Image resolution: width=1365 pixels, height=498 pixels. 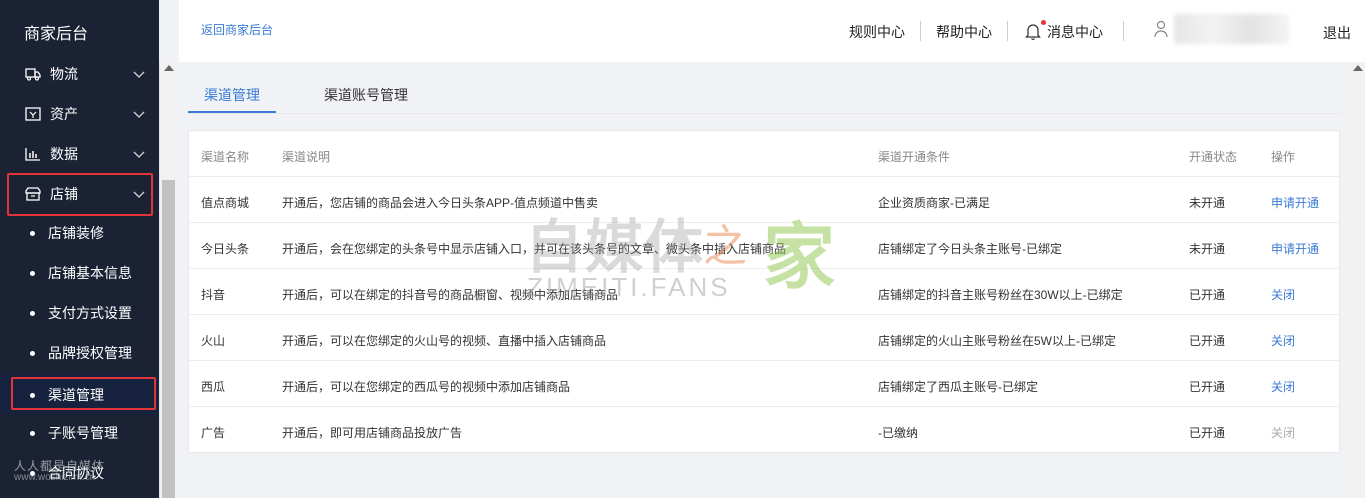 What do you see at coordinates (970, 249) in the screenshot?
I see `channel-condition: 店铺绑定了今日头条主账号-已绑定` at bounding box center [970, 249].